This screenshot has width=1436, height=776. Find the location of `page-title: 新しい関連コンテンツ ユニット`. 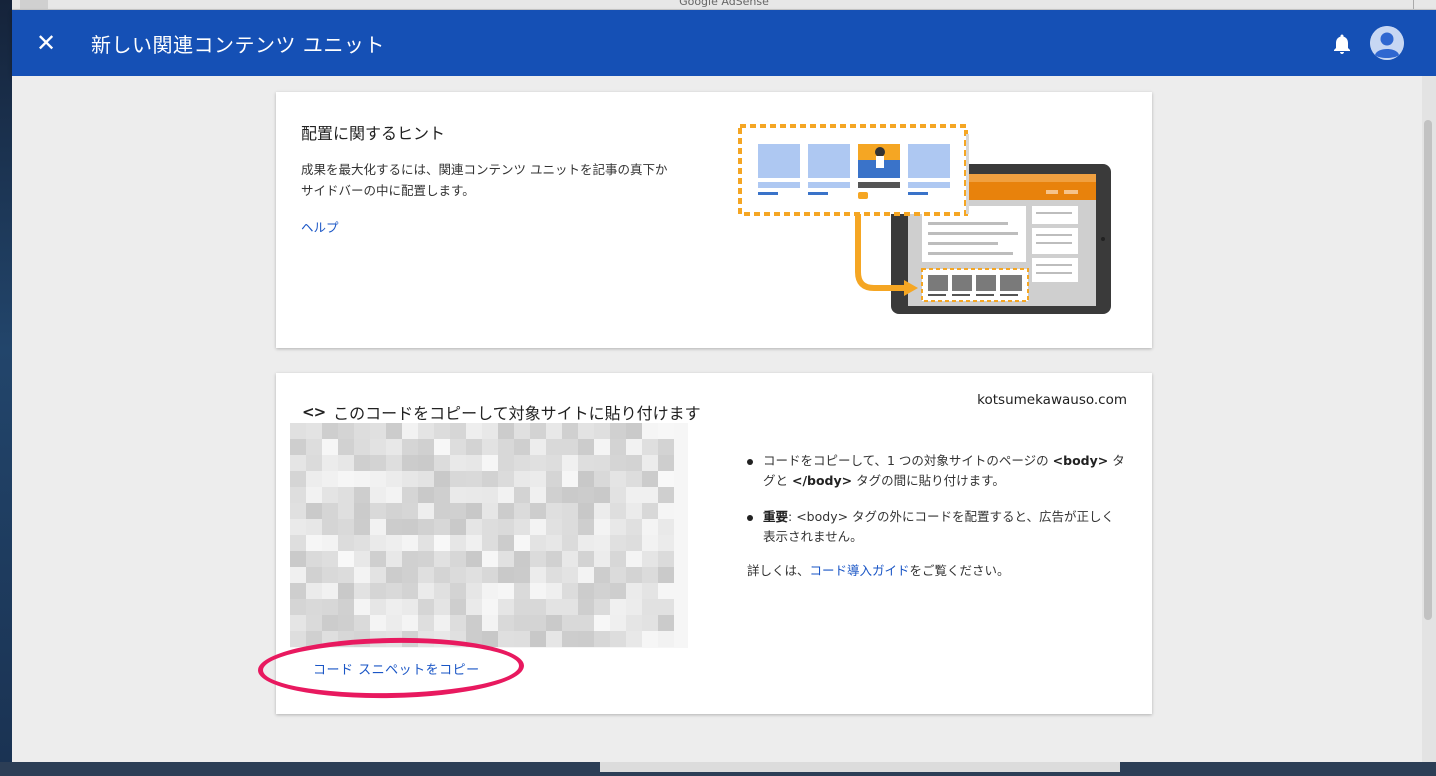

page-title: 新しい関連コンテンツ ユニット is located at coordinates (238, 45).